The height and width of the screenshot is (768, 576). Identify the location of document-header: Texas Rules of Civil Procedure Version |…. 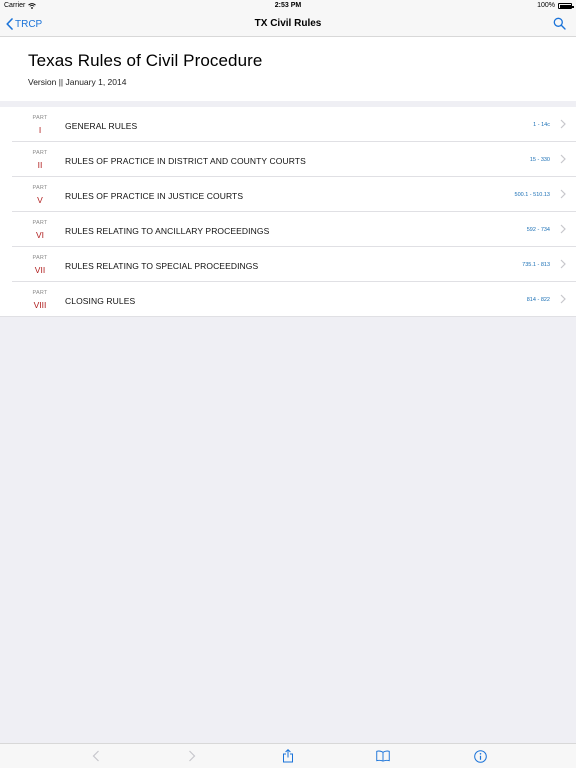
(288, 69).